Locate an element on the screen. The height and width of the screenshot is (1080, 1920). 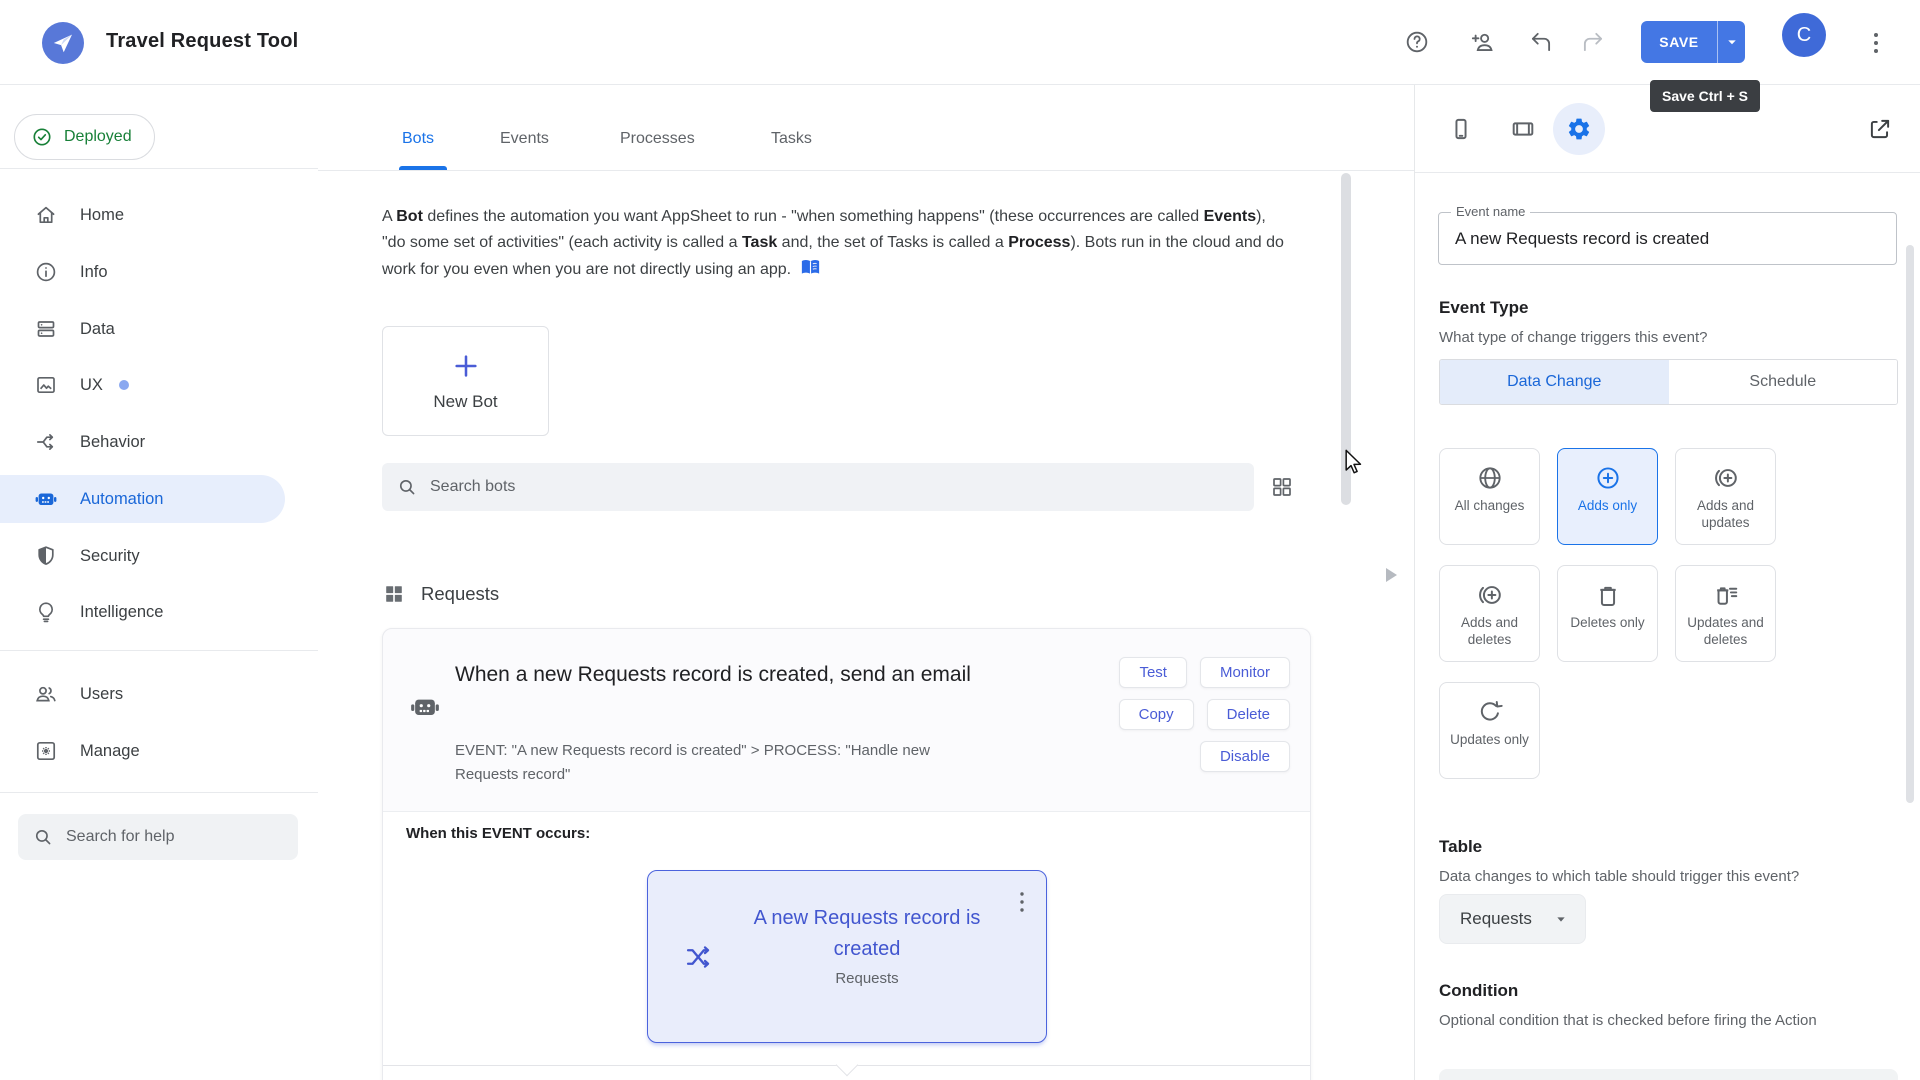
split-arrows-icon is located at coordinates (46, 442).